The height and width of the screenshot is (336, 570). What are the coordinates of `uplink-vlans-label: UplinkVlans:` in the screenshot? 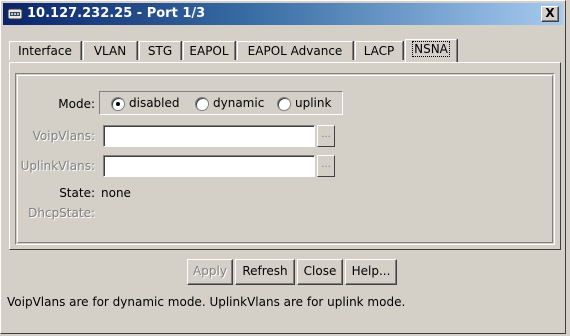 It's located at (57, 166).